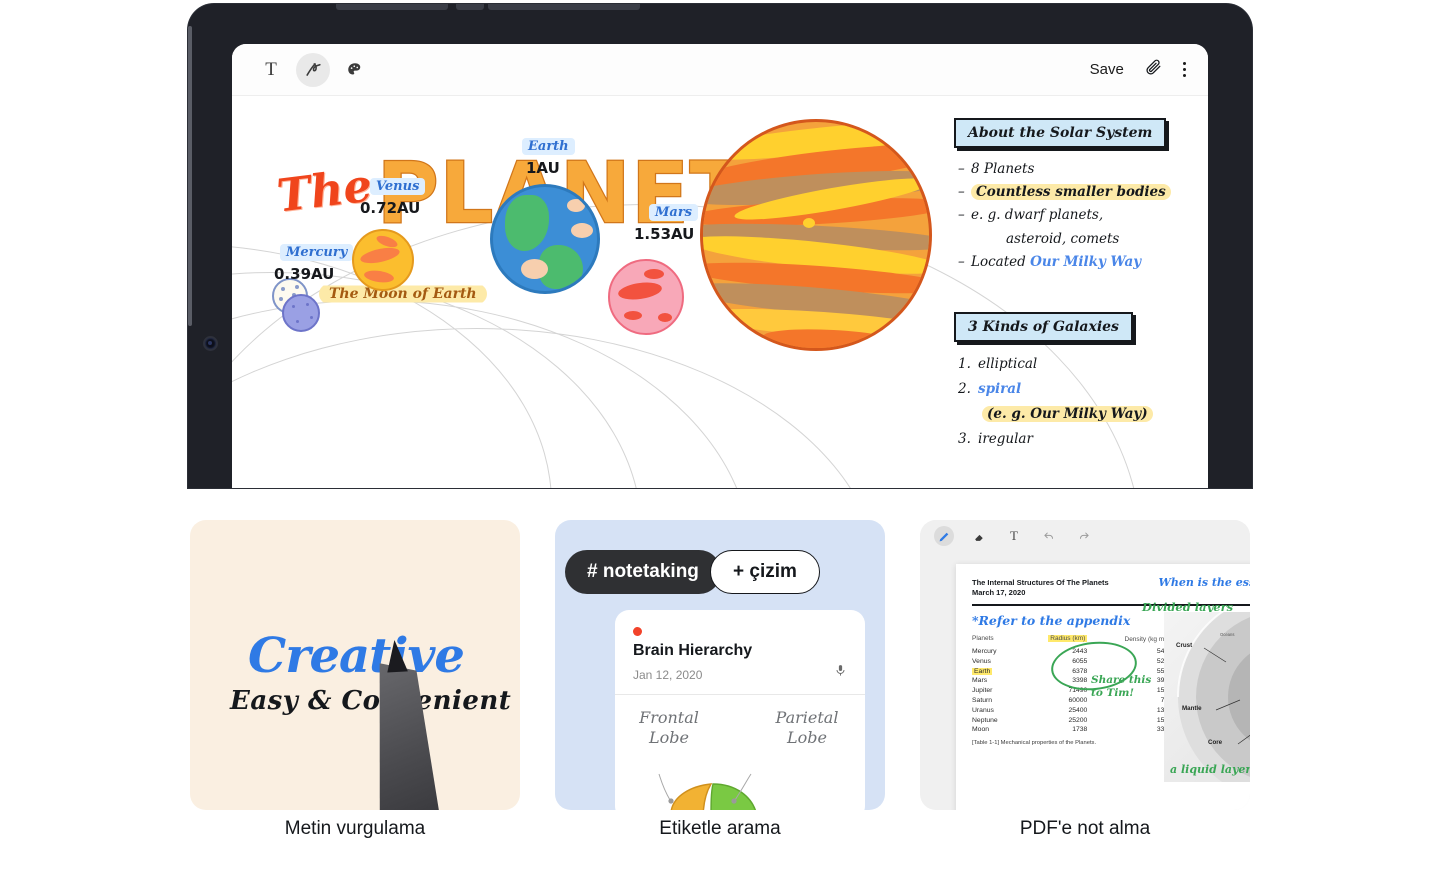  What do you see at coordinates (383, 260) in the screenshot?
I see `planet-venus` at bounding box center [383, 260].